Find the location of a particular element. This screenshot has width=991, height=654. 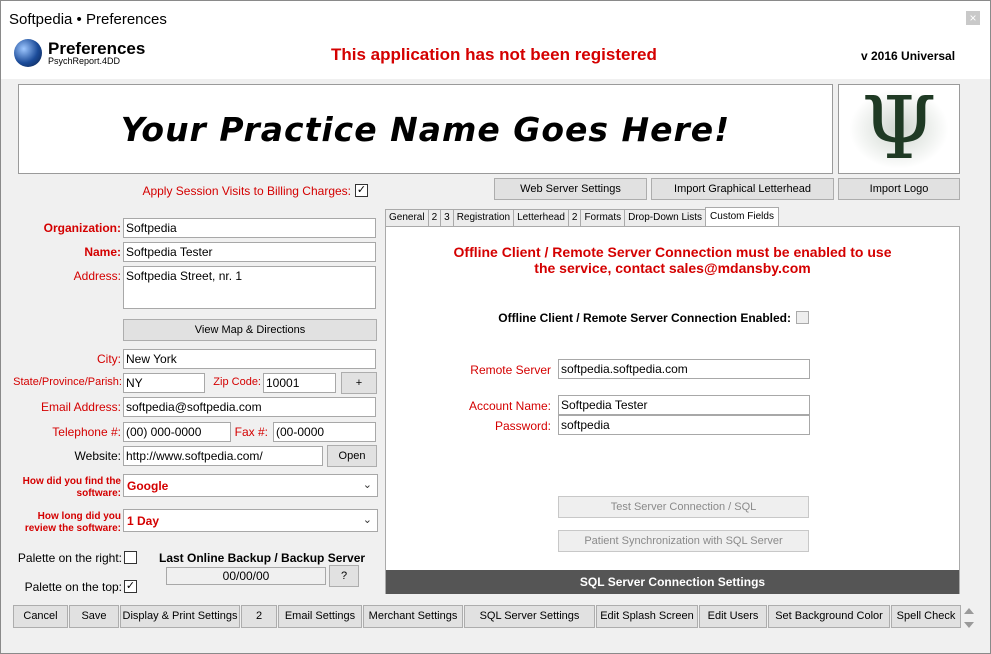

database-name: PsychReport.4DD is located at coordinates (84, 61).